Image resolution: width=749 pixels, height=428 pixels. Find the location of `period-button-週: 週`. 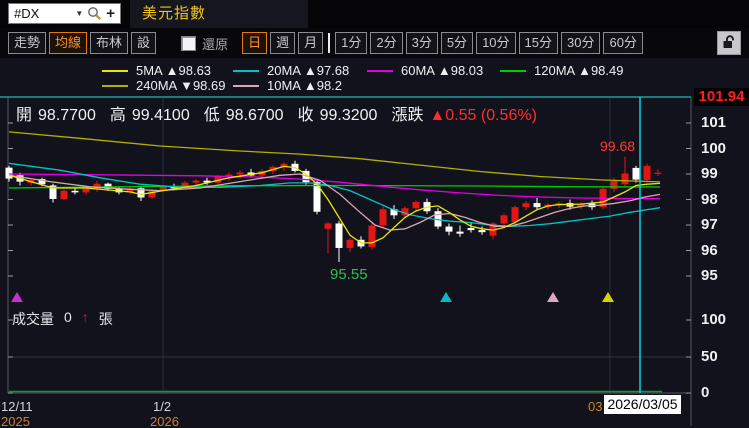

period-button-週: 週 is located at coordinates (283, 43).